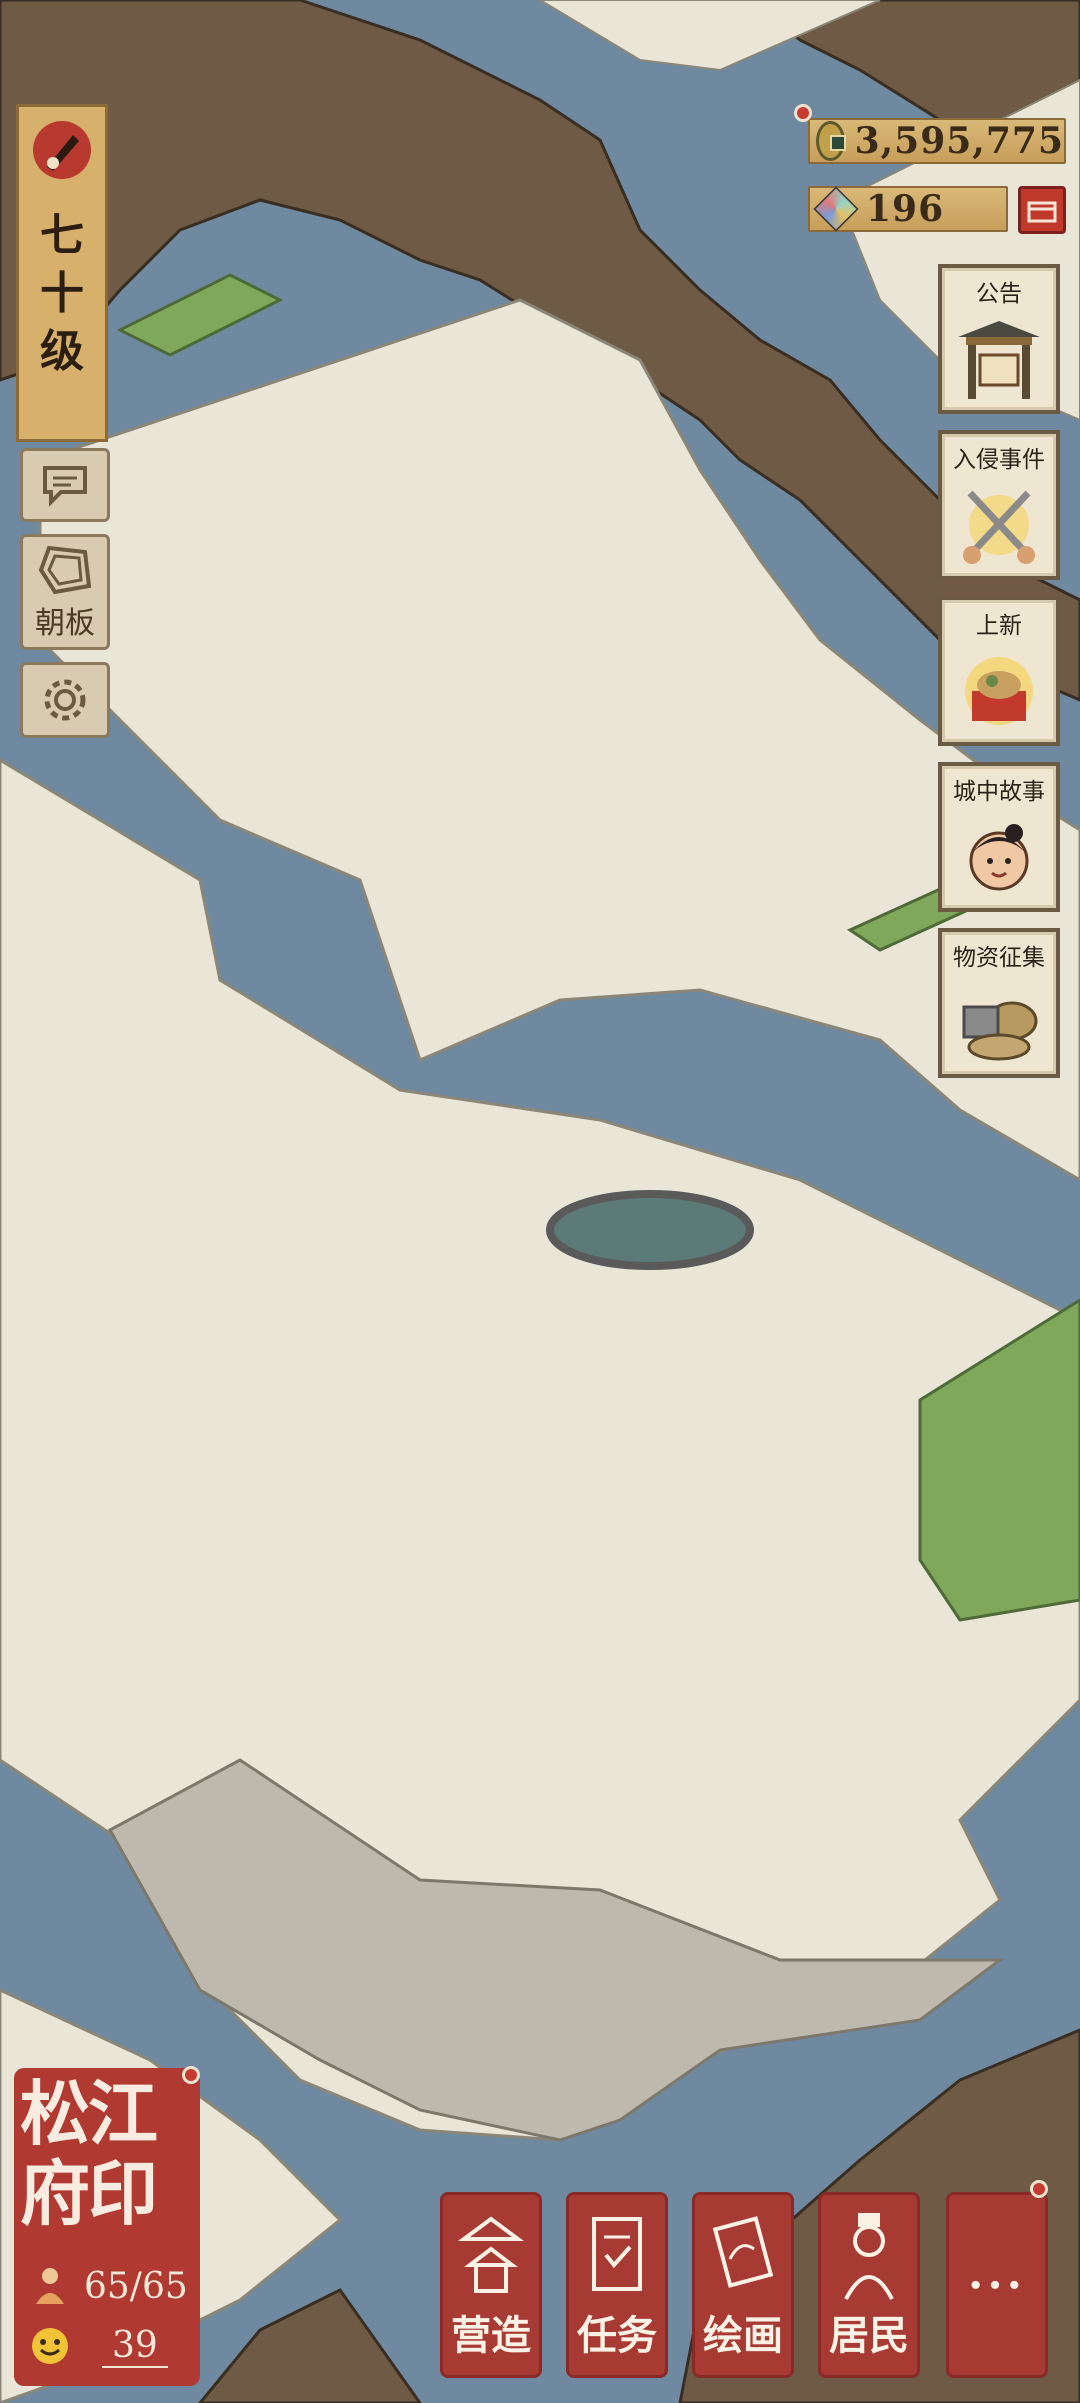 Image resolution: width=1080 pixels, height=2403 pixels. I want to click on level-banner: 七十级, so click(62, 273).